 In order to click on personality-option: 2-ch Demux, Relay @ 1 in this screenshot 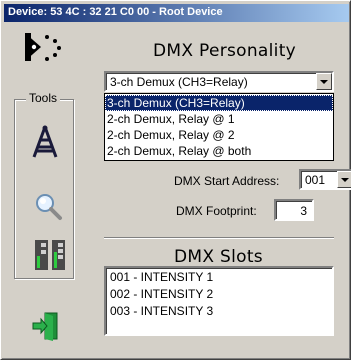, I will do `click(219, 119)`.